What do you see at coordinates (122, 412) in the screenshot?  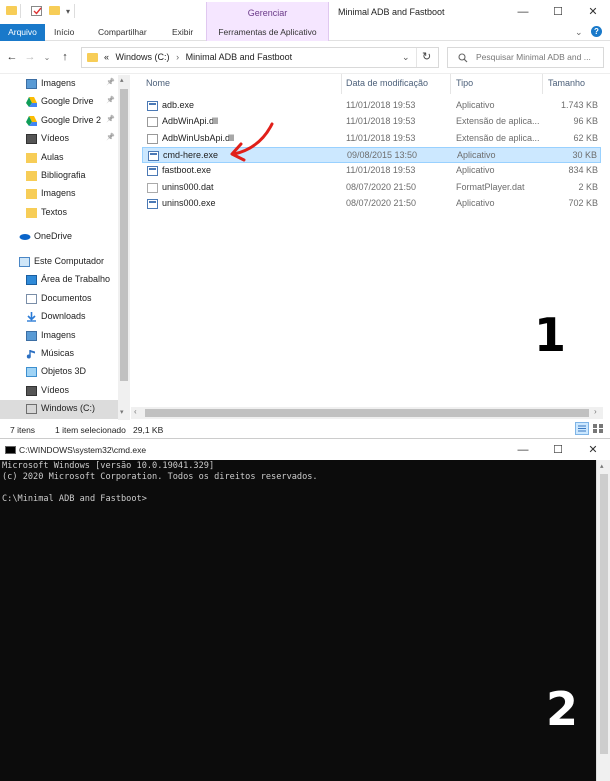 I see `scroll-down-icon: ▾` at bounding box center [122, 412].